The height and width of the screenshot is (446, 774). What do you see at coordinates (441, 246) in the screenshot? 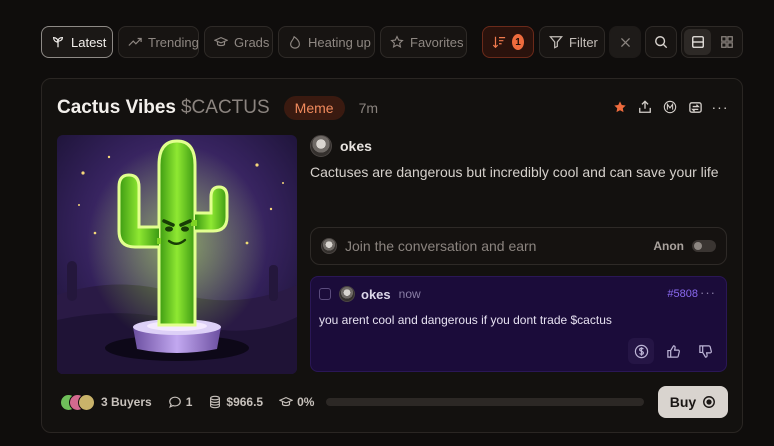
I see `comment-placeholder: Join the conversation and earn` at bounding box center [441, 246].